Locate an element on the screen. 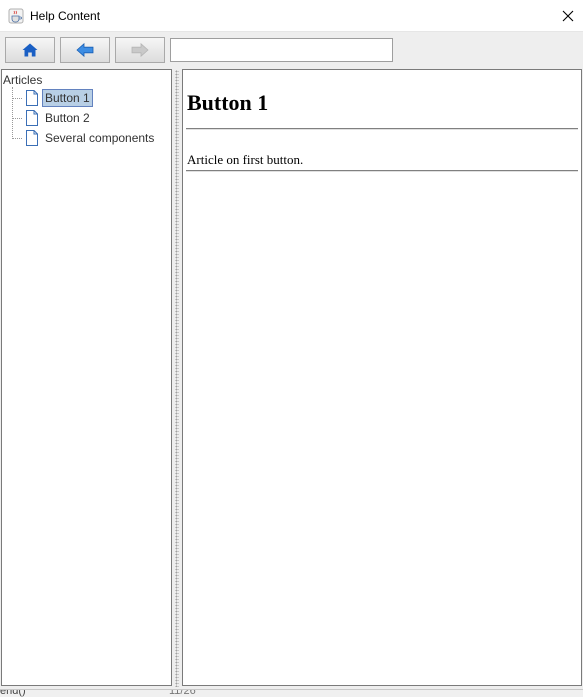 This screenshot has height=697, width=583. article-body: Article on first button. is located at coordinates (245, 159).